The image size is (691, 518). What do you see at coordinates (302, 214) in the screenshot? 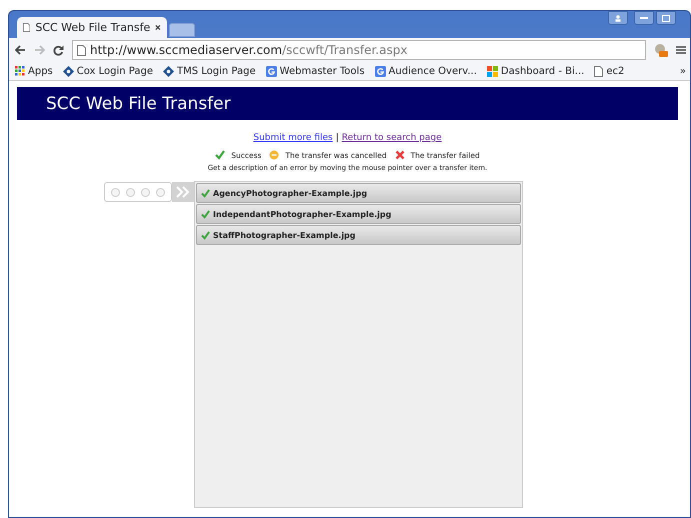
I see `file-name: IndependantPhotographer-Example.jpg` at bounding box center [302, 214].